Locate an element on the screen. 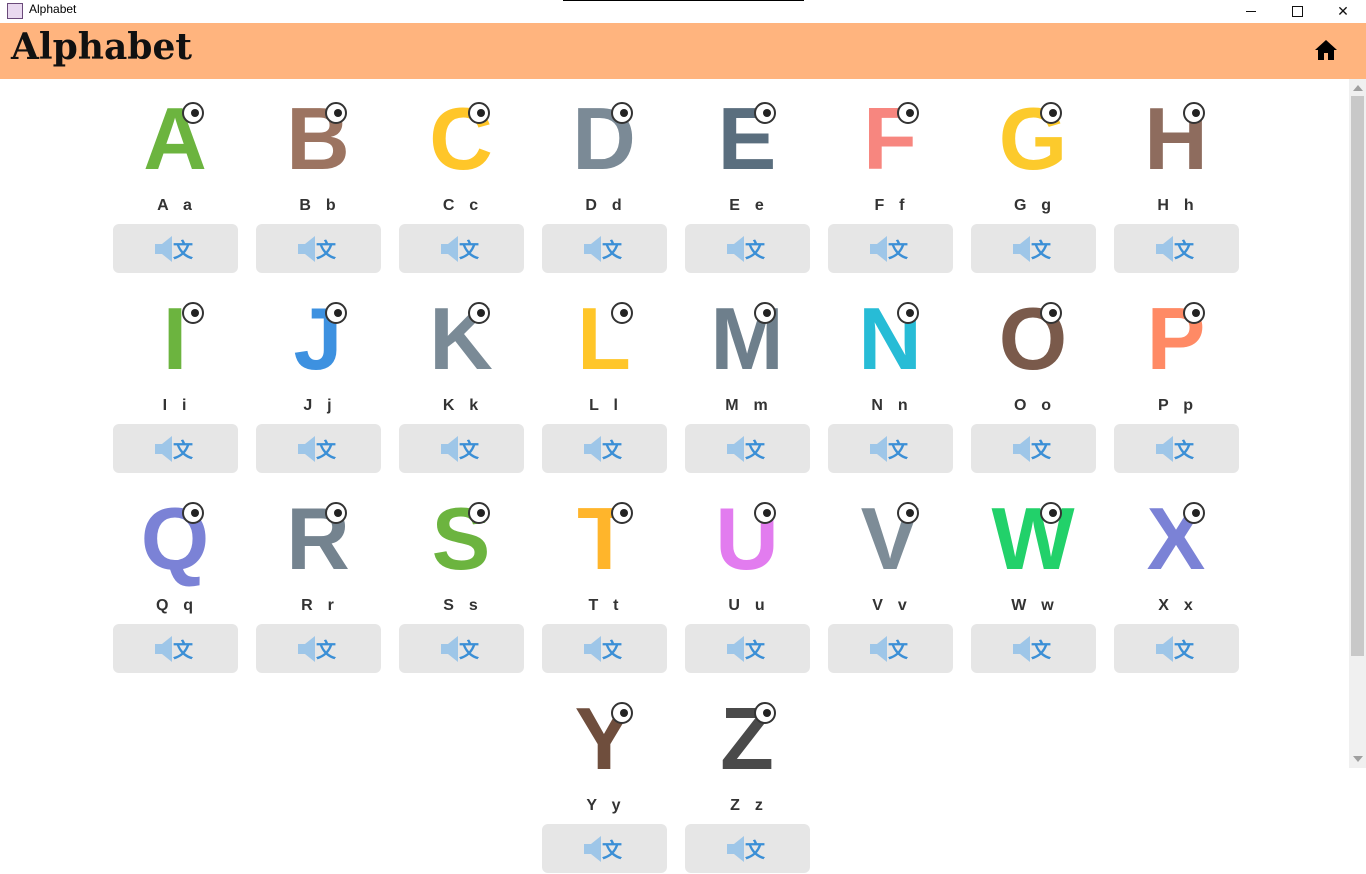  letter-card: V V v 文 is located at coordinates (890, 576).